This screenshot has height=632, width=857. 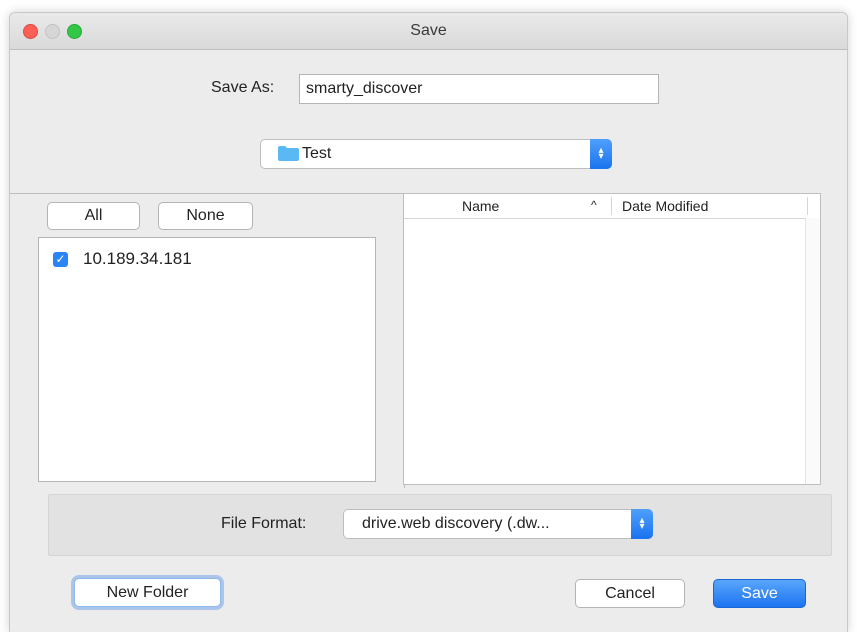 I want to click on device-checkbox: ✓, so click(x=60, y=259).